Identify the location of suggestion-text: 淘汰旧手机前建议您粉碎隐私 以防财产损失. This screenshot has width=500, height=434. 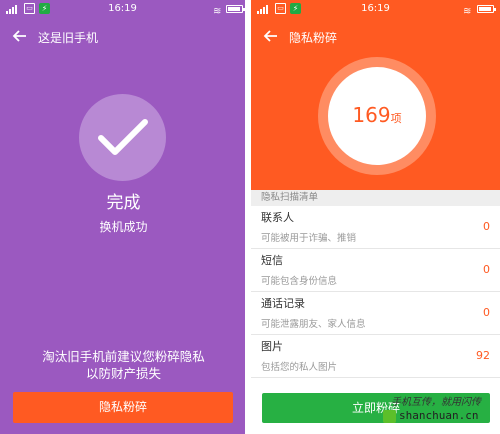
(122, 365).